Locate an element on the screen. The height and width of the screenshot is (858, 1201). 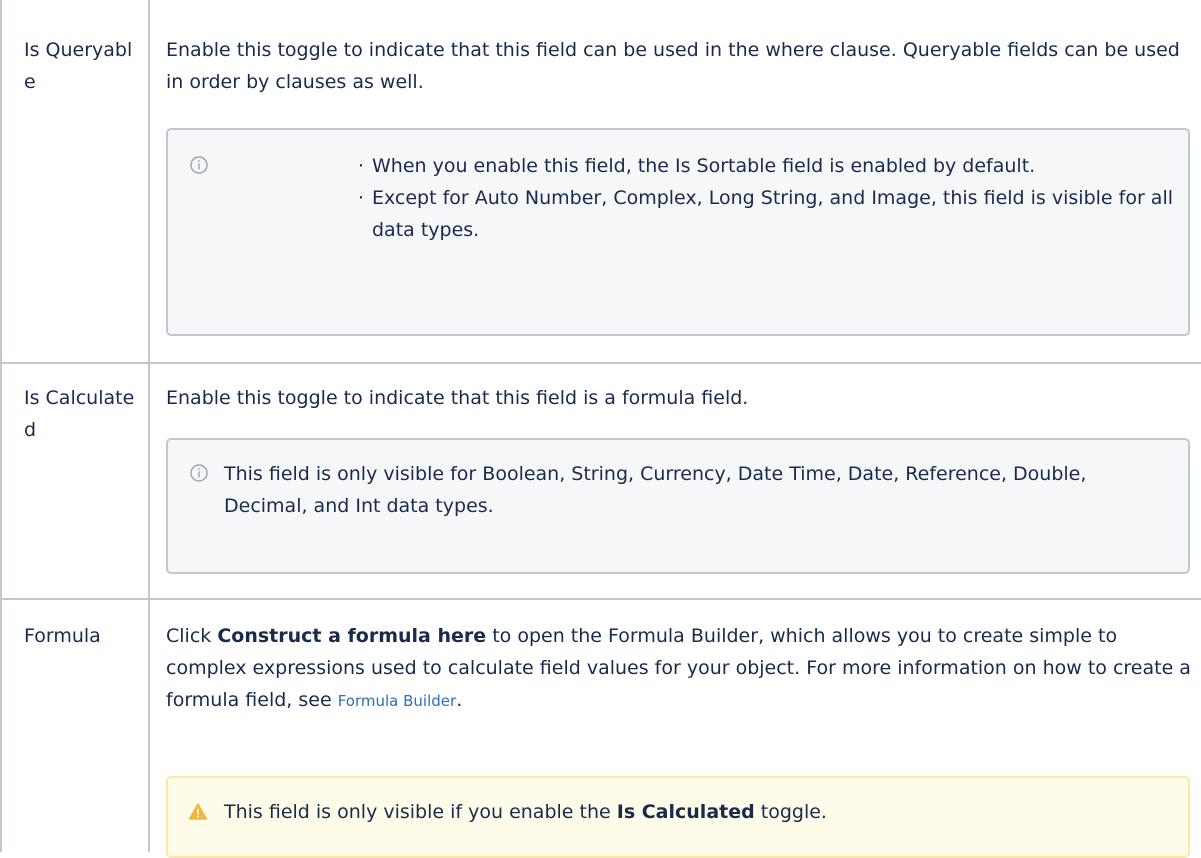
formula-builder-link: Formula Builder is located at coordinates (397, 701).